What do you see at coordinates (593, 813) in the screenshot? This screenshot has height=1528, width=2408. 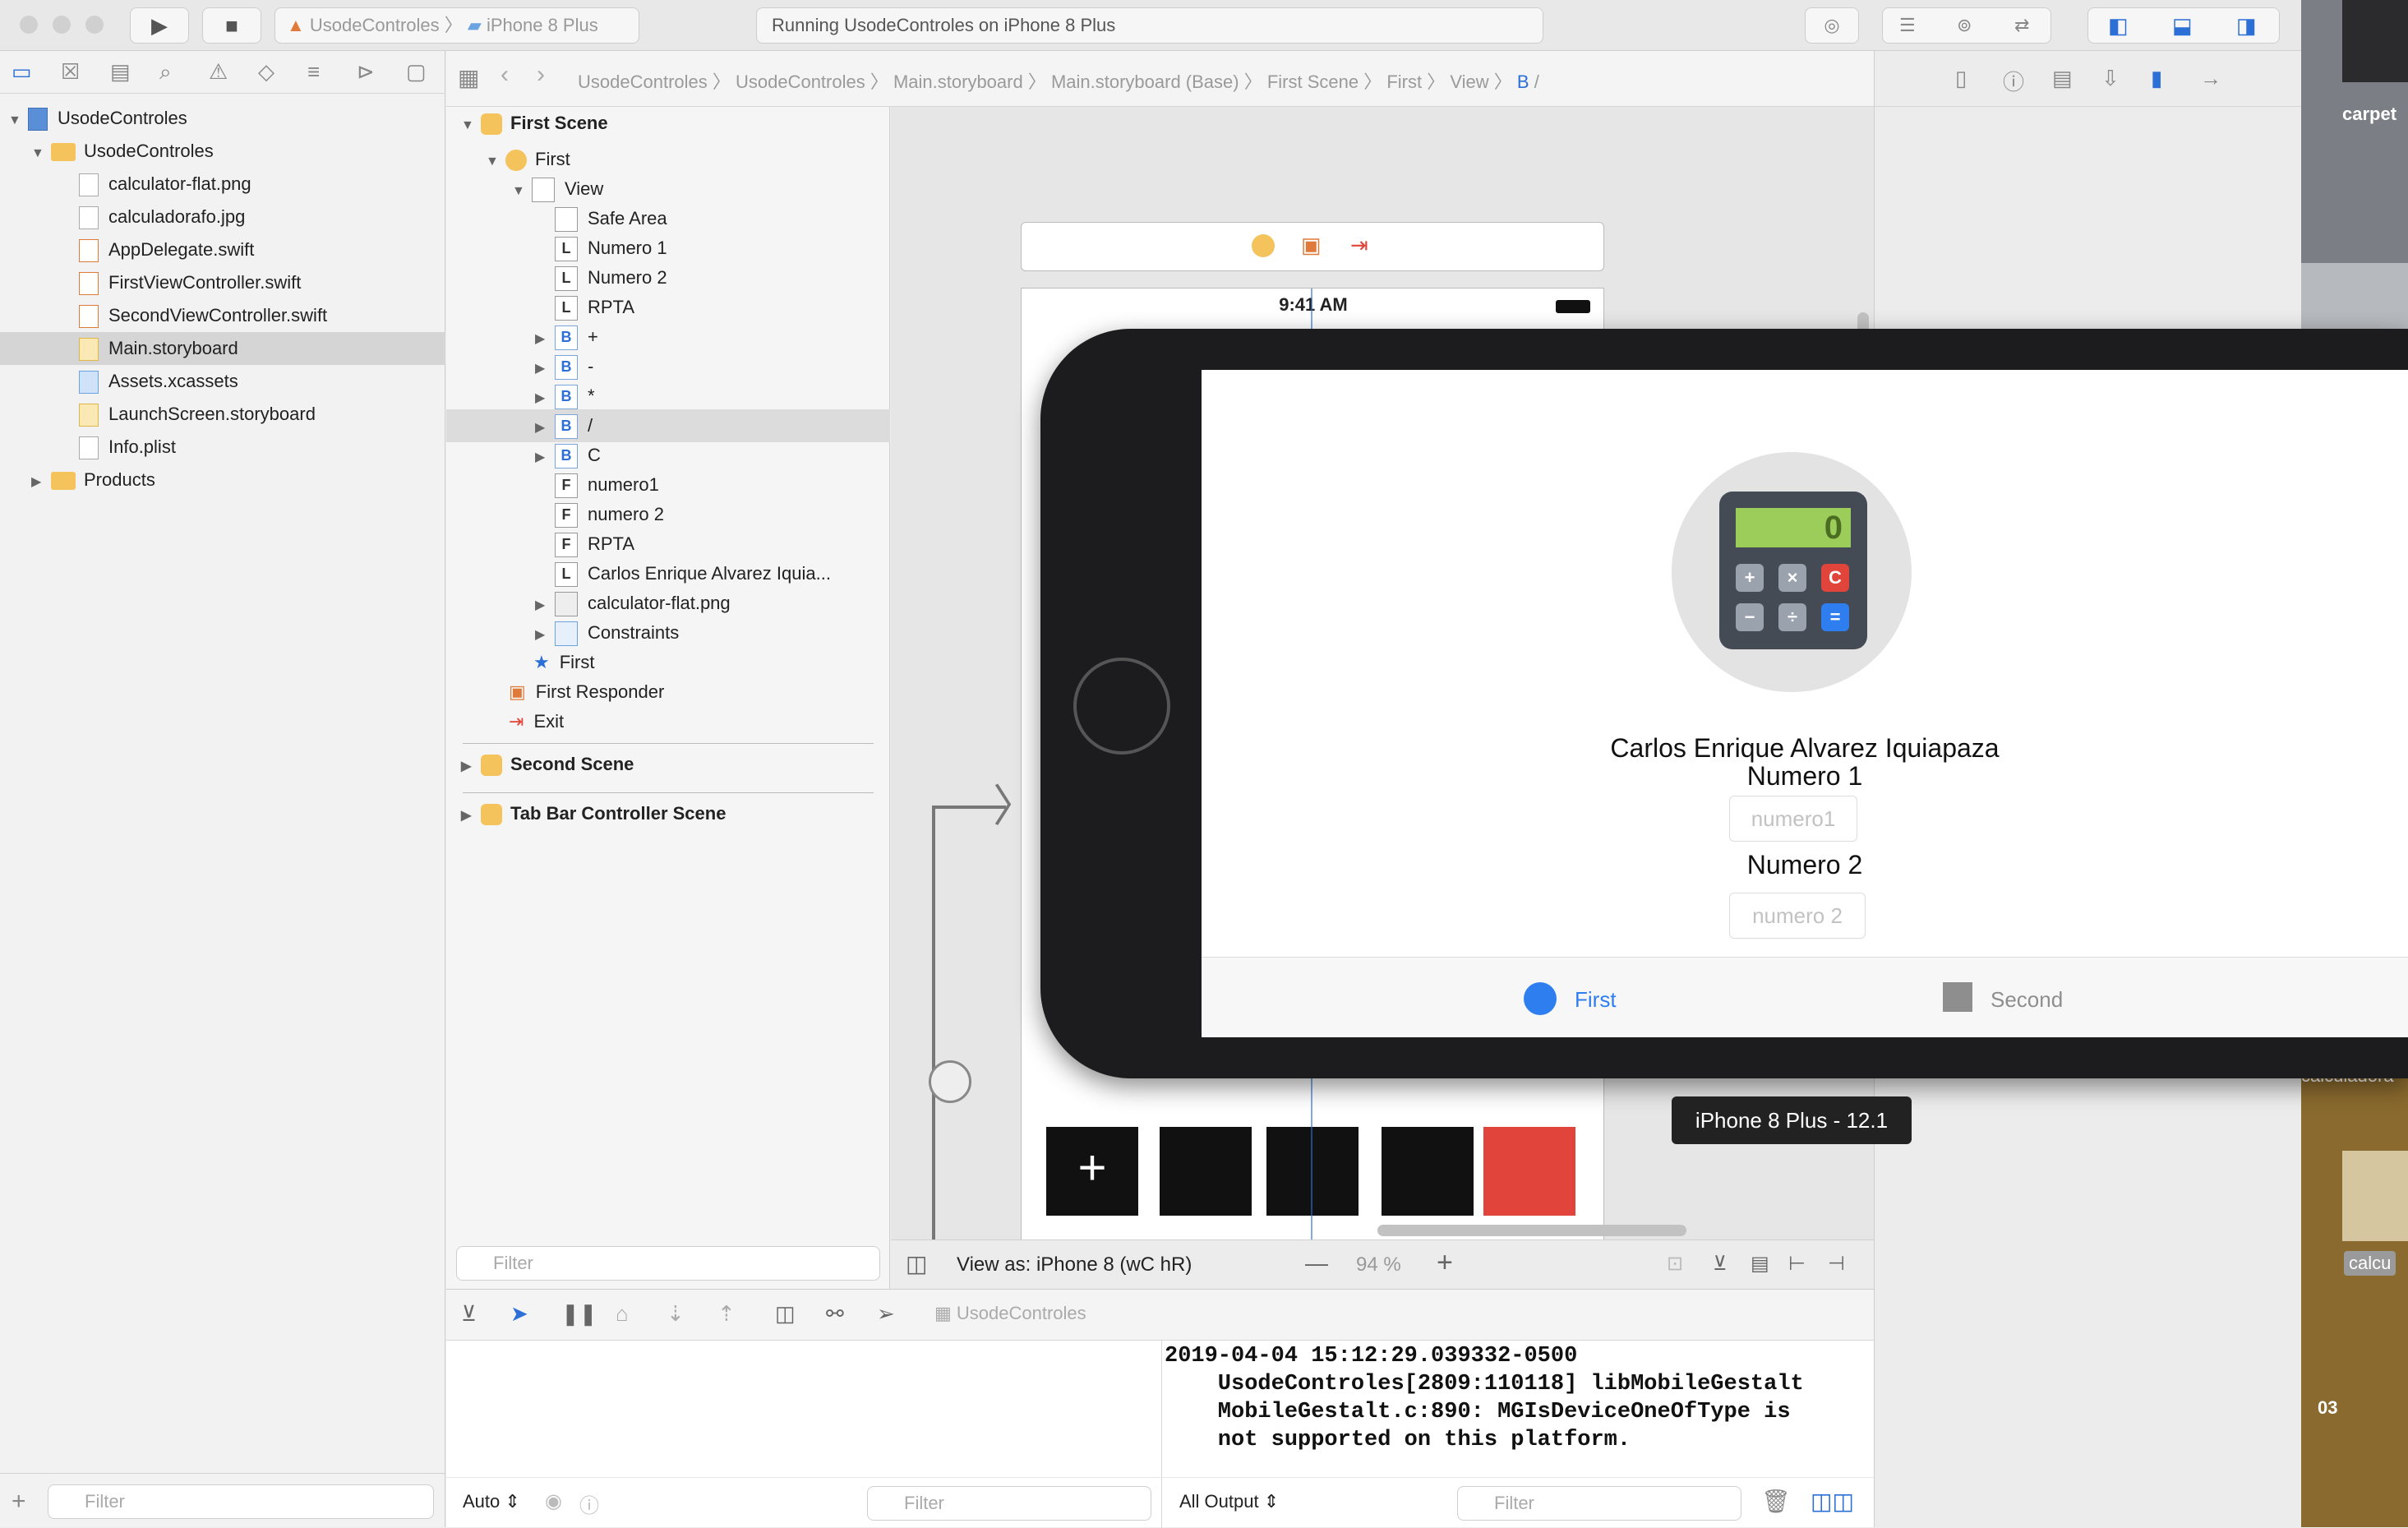 I see `outline-tabbar-scene: ▶ Tab Bar Controller Scene` at bounding box center [593, 813].